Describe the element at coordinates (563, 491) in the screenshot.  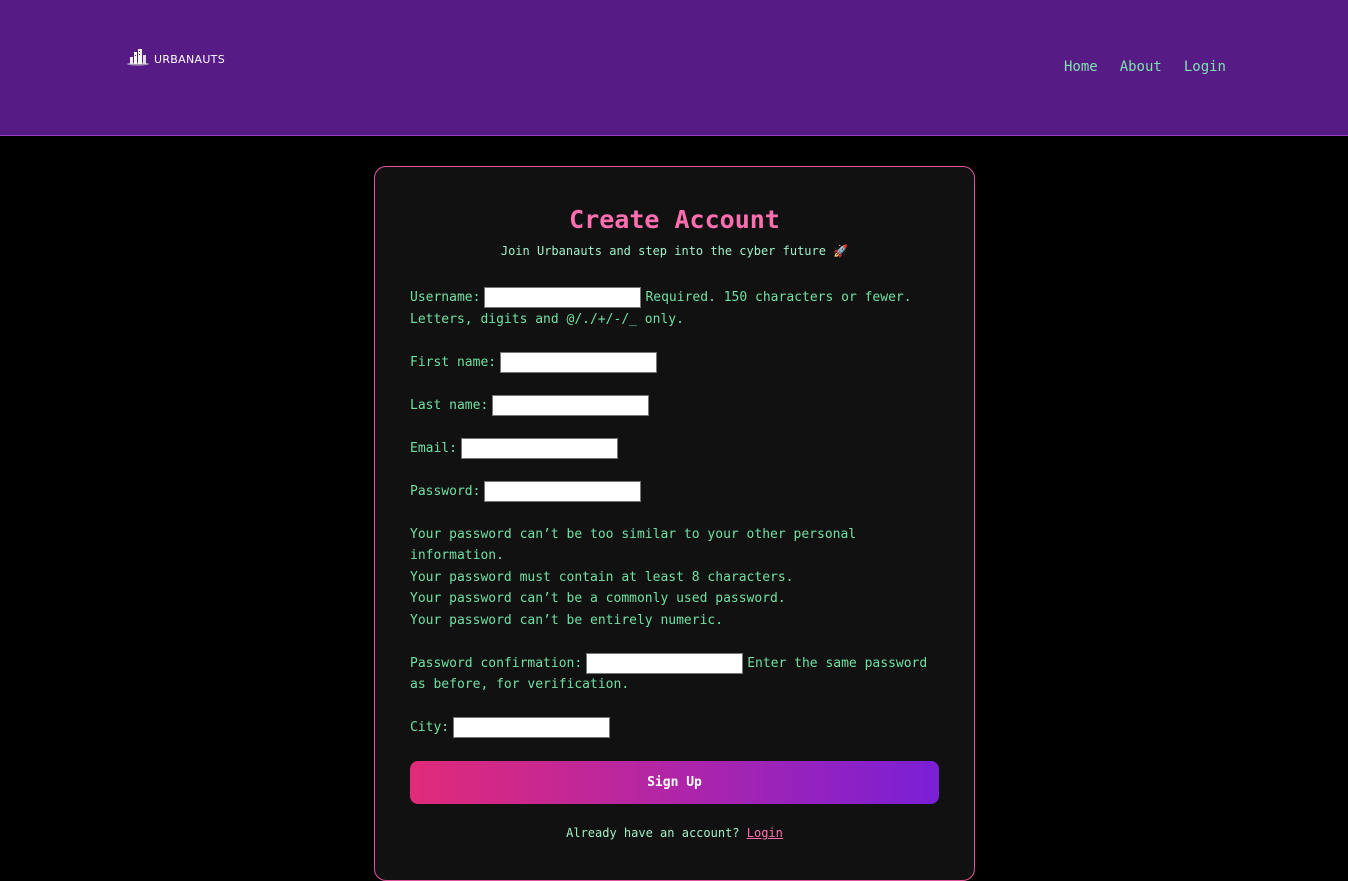
I see `password-input` at that location.